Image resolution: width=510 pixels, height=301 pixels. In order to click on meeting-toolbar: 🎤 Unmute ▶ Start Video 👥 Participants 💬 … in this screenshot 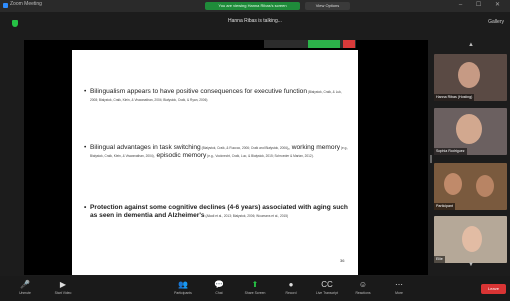, I will do `click(255, 288)`.